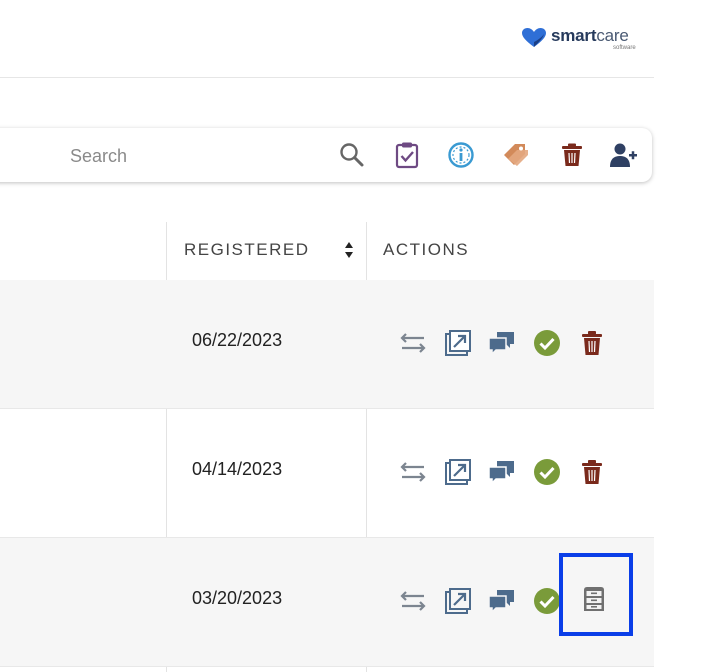  I want to click on info-gauge-icon, so click(461, 155).